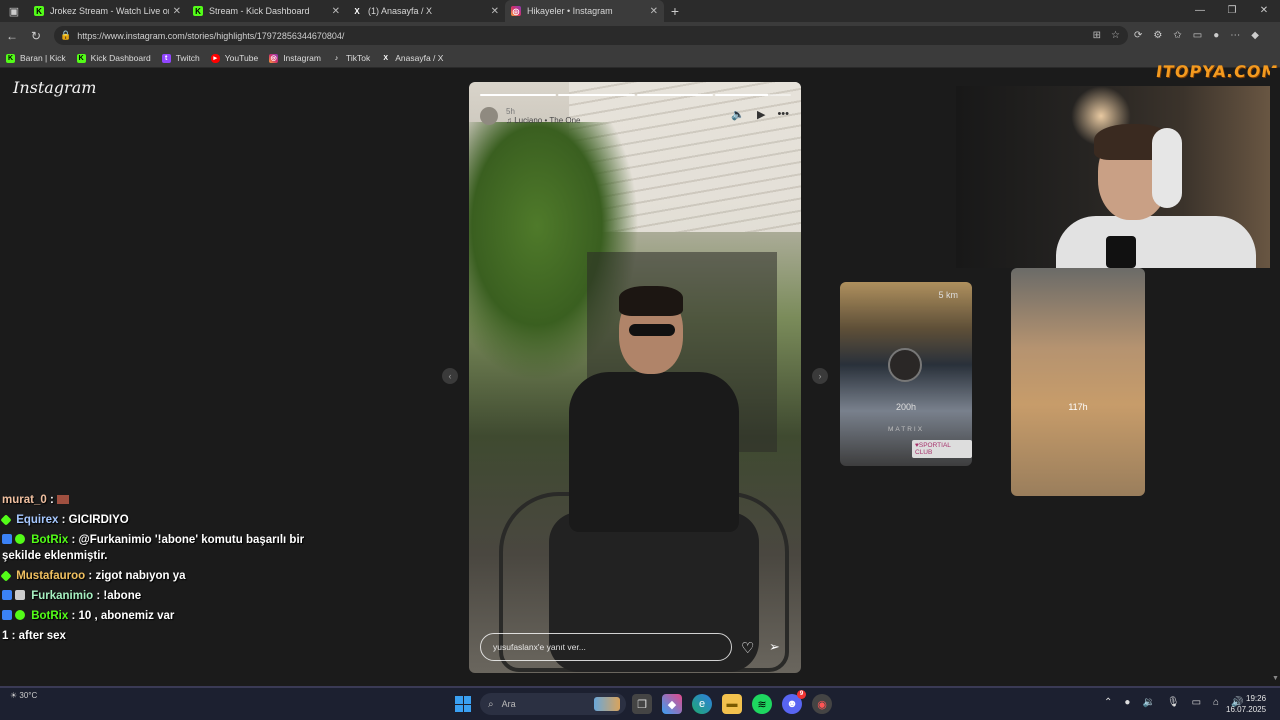  I want to click on tray-app-icon: ●, so click(1127, 702).